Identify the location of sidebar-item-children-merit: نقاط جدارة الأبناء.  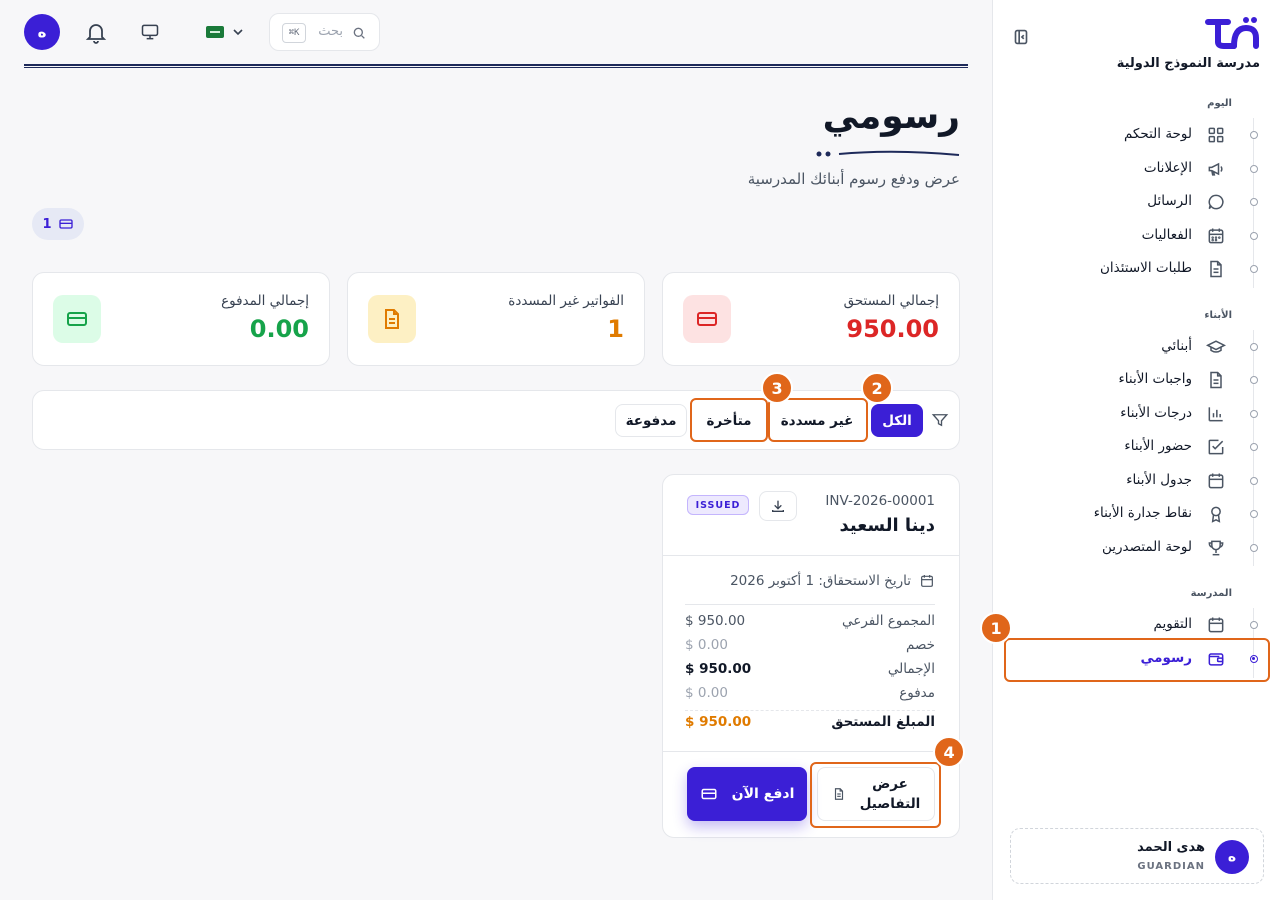
(1136, 514).